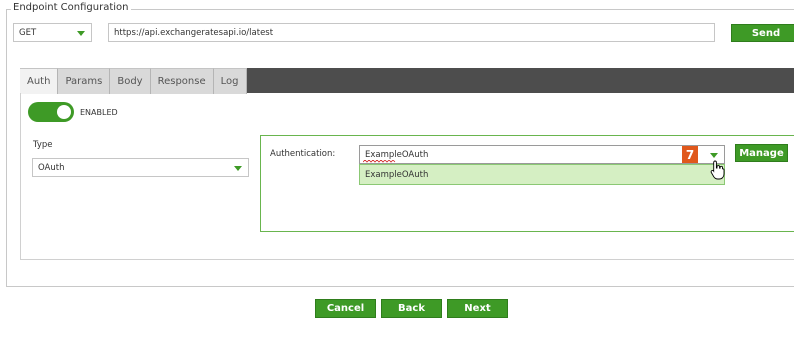 This screenshot has width=794, height=337. I want to click on method-select: GET, so click(52, 32).